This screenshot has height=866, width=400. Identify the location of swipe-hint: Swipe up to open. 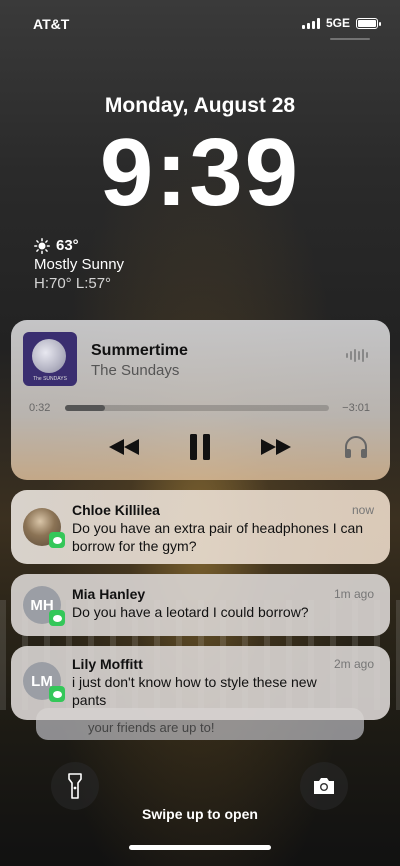
(200, 814).